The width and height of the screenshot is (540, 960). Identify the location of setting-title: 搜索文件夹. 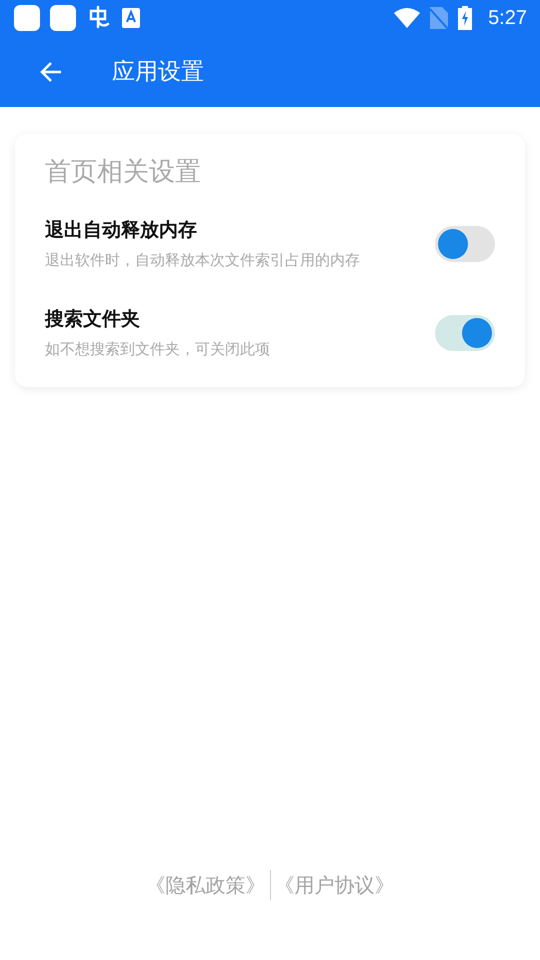
(93, 319).